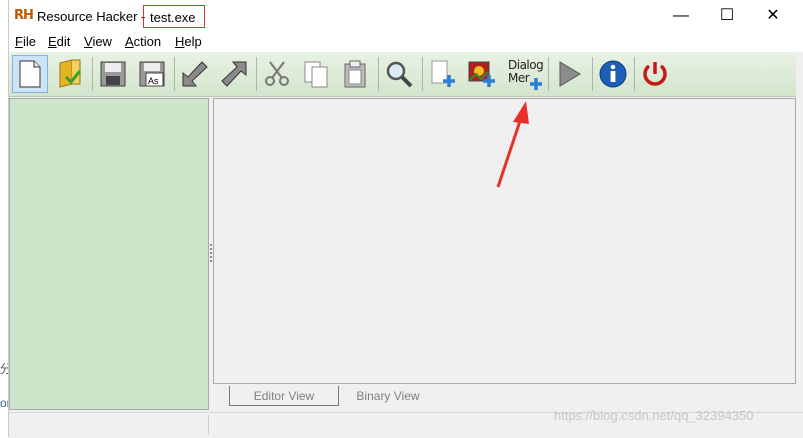  I want to click on import-button, so click(195, 74).